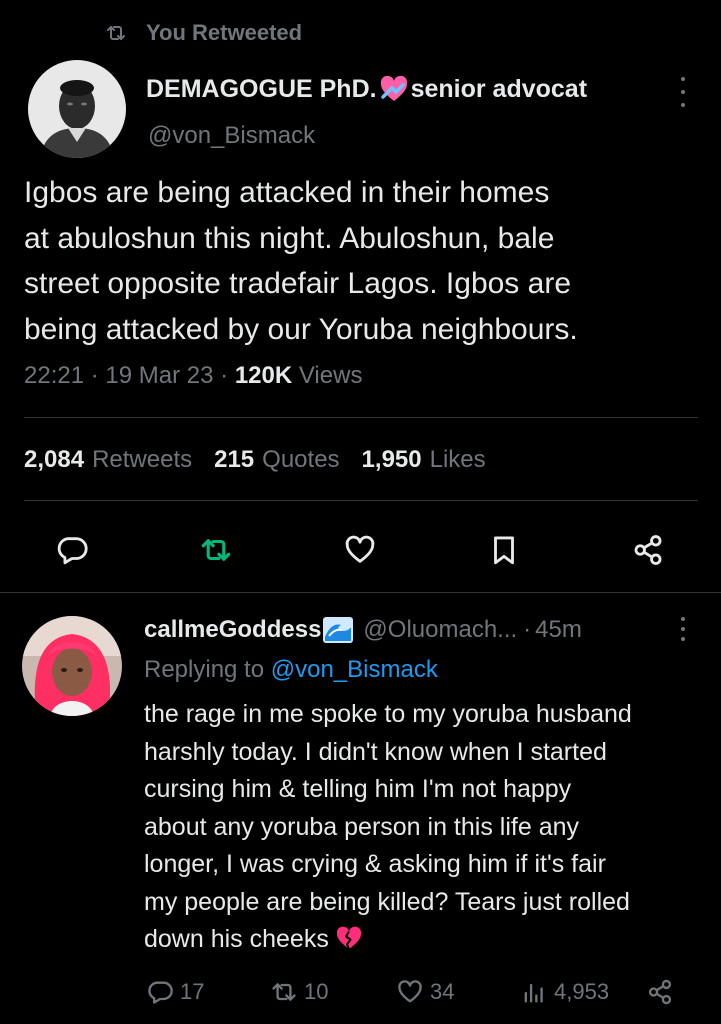  I want to click on quotes-stat: 215 Quotes, so click(276, 460).